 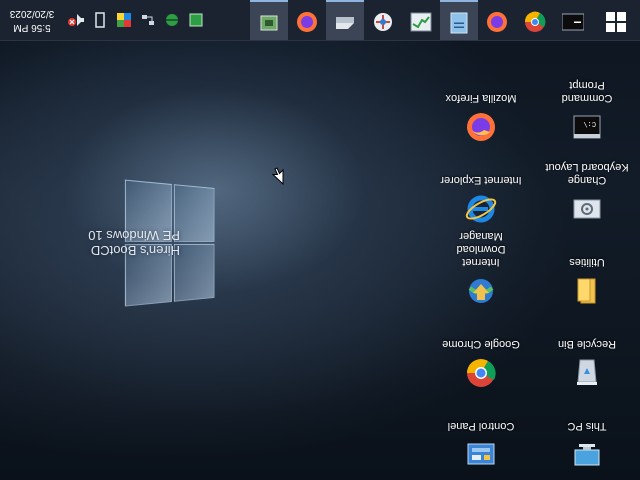 I want to click on desktop-icon-recycle-bin: Recycle Bin, so click(x=587, y=363).